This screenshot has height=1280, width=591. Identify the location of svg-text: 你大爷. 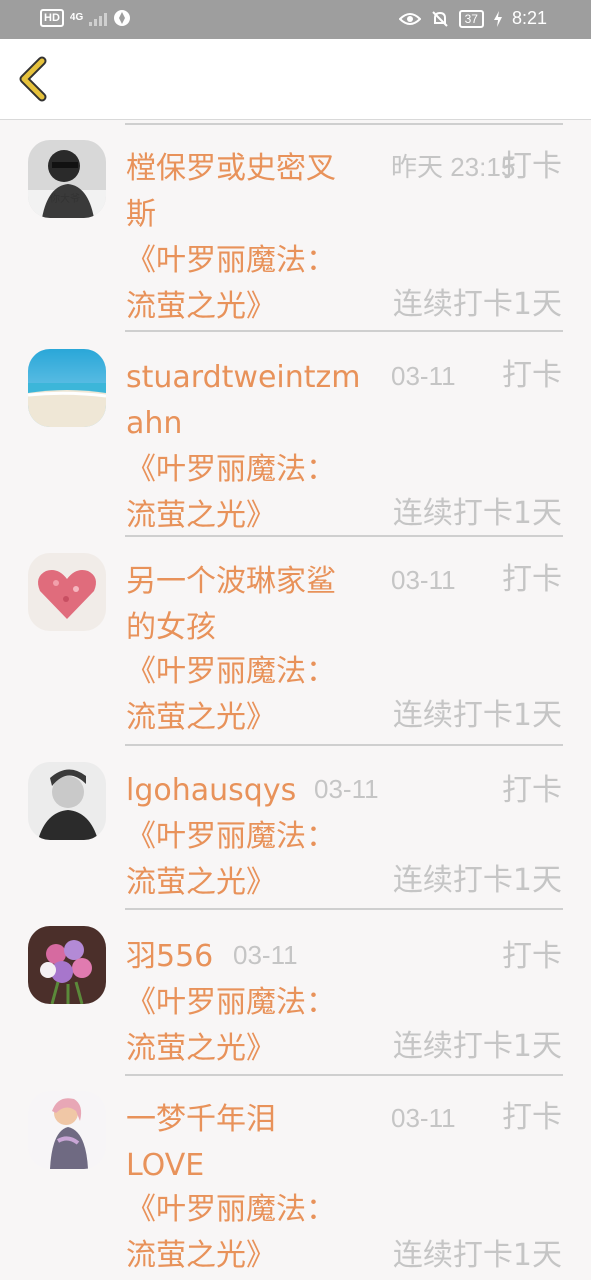
(65, 198).